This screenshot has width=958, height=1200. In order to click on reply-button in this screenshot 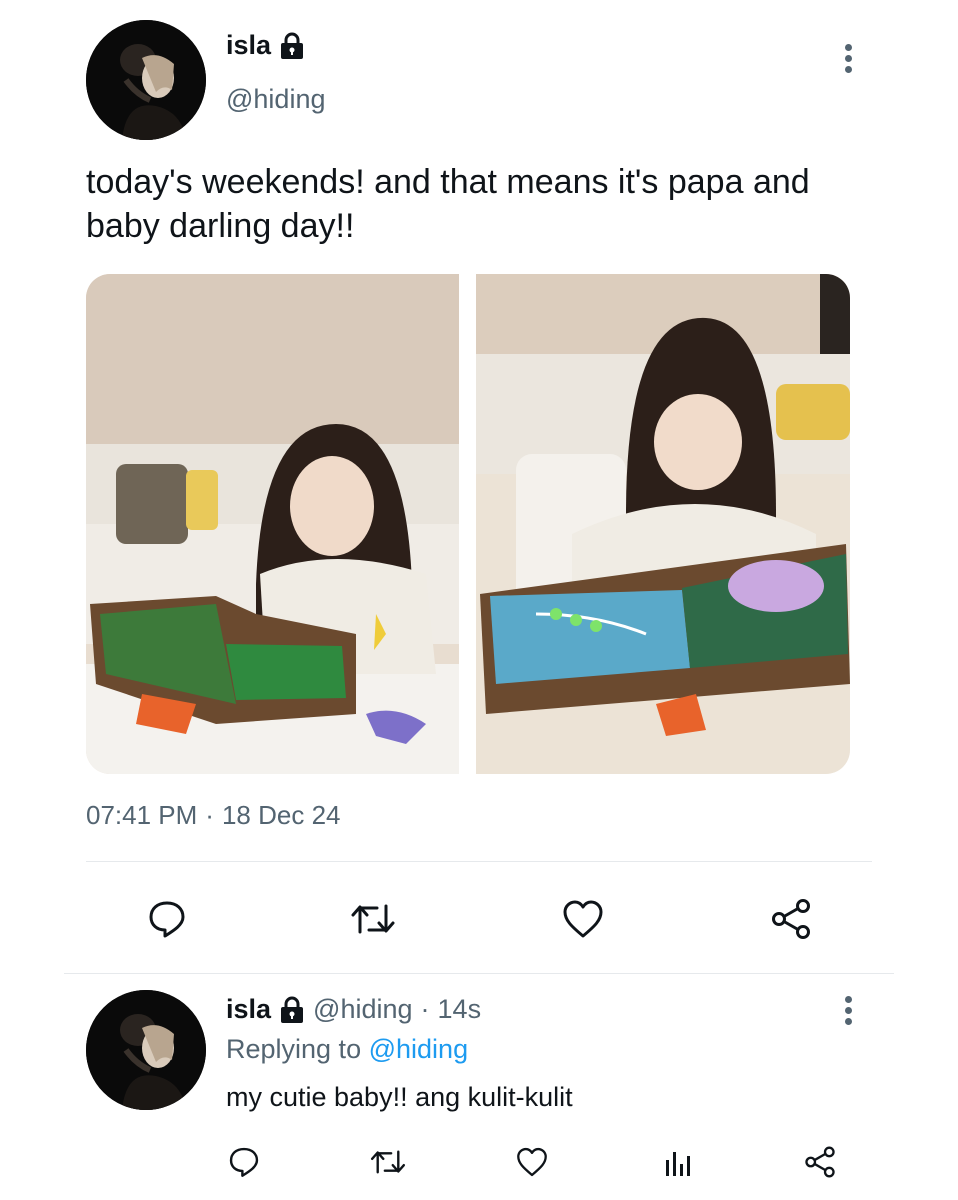, I will do `click(167, 919)`.